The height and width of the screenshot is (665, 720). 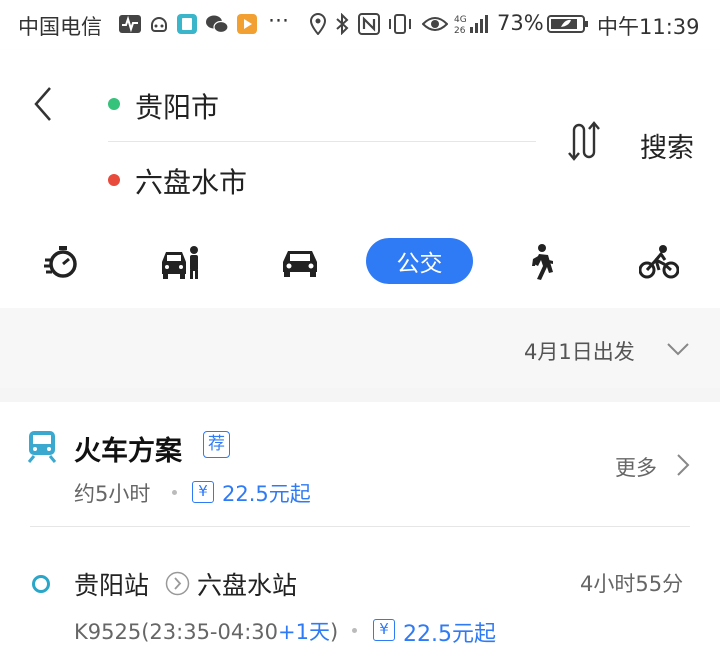 What do you see at coordinates (318, 24) in the screenshot?
I see `location-icon` at bounding box center [318, 24].